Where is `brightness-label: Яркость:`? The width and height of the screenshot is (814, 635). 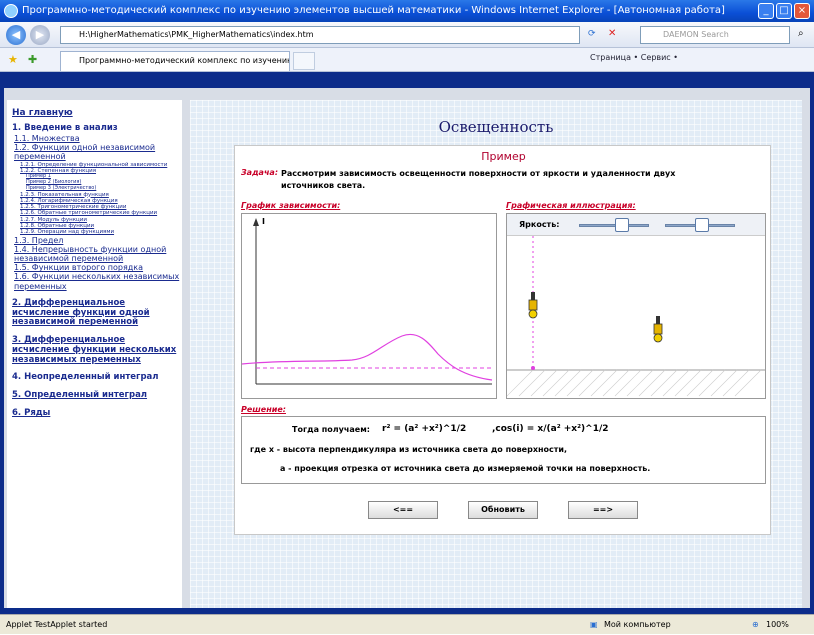 brightness-label: Яркость: is located at coordinates (539, 224).